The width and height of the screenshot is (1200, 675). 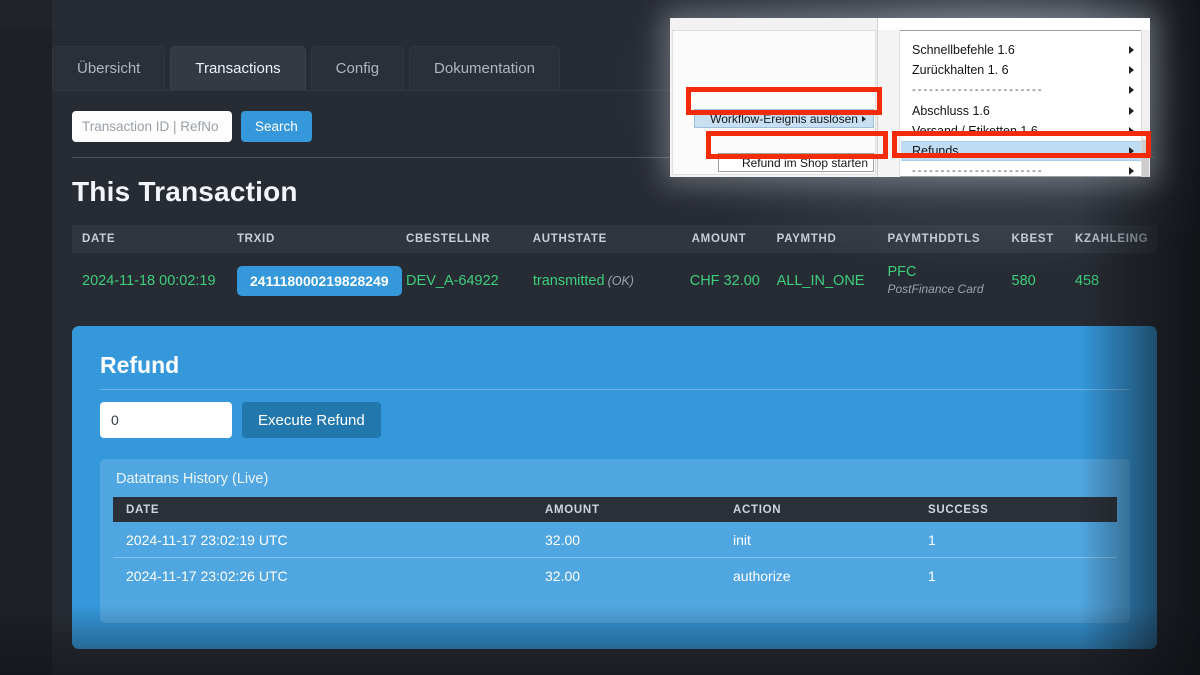 I want to click on search-input, so click(x=152, y=126).